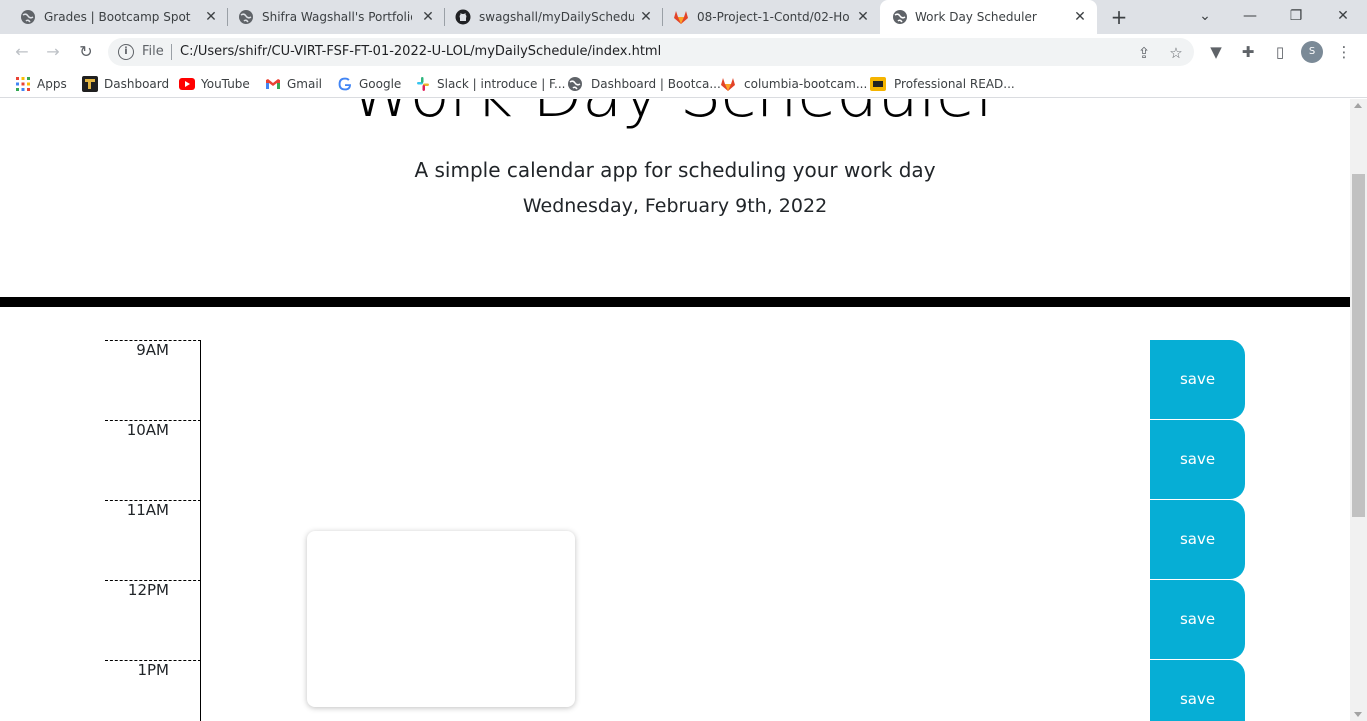 The height and width of the screenshot is (721, 1367). What do you see at coordinates (1280, 52) in the screenshot?
I see `side-panel-icon: ▯` at bounding box center [1280, 52].